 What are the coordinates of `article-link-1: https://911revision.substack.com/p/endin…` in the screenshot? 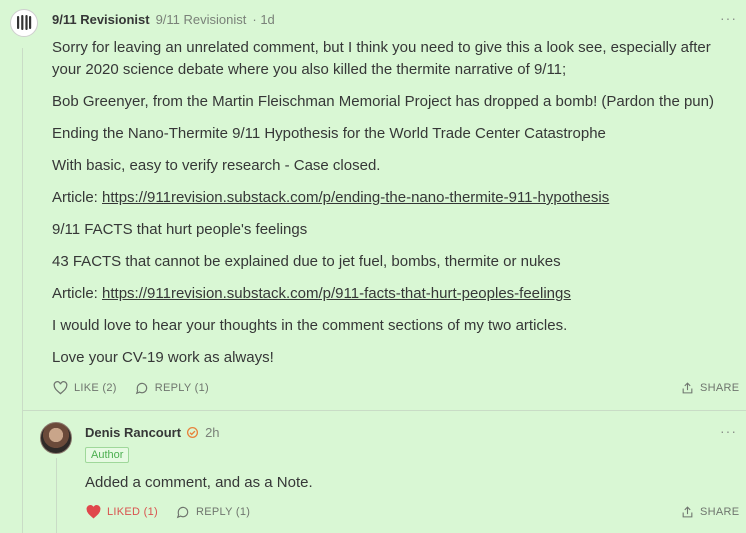 It's located at (355, 197).